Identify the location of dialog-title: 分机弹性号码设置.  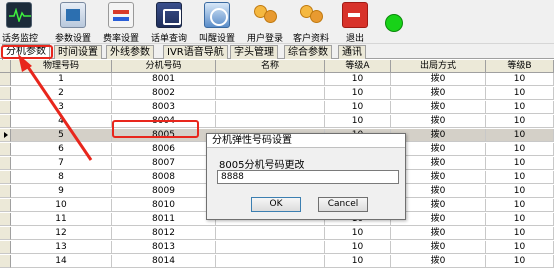
(306, 141).